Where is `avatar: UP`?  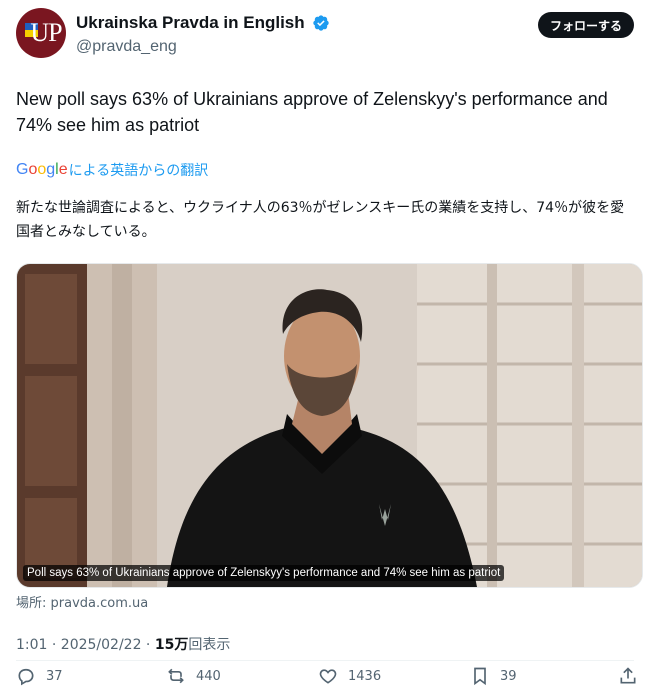
avatar: UP is located at coordinates (41, 33).